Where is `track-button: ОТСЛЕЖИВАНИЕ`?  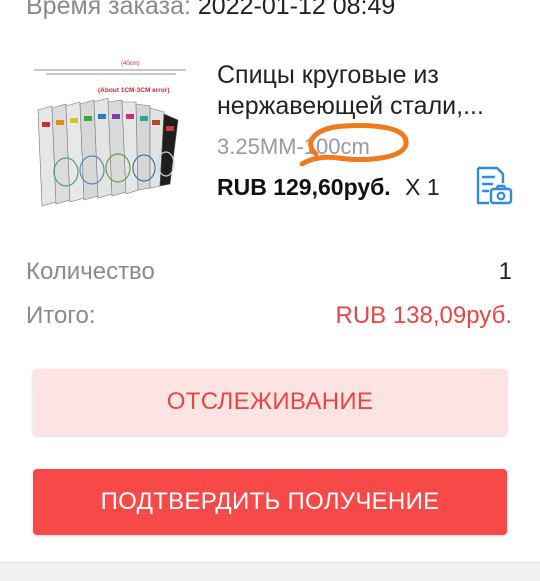 track-button: ОТСЛЕЖИВАНИЕ is located at coordinates (270, 402).